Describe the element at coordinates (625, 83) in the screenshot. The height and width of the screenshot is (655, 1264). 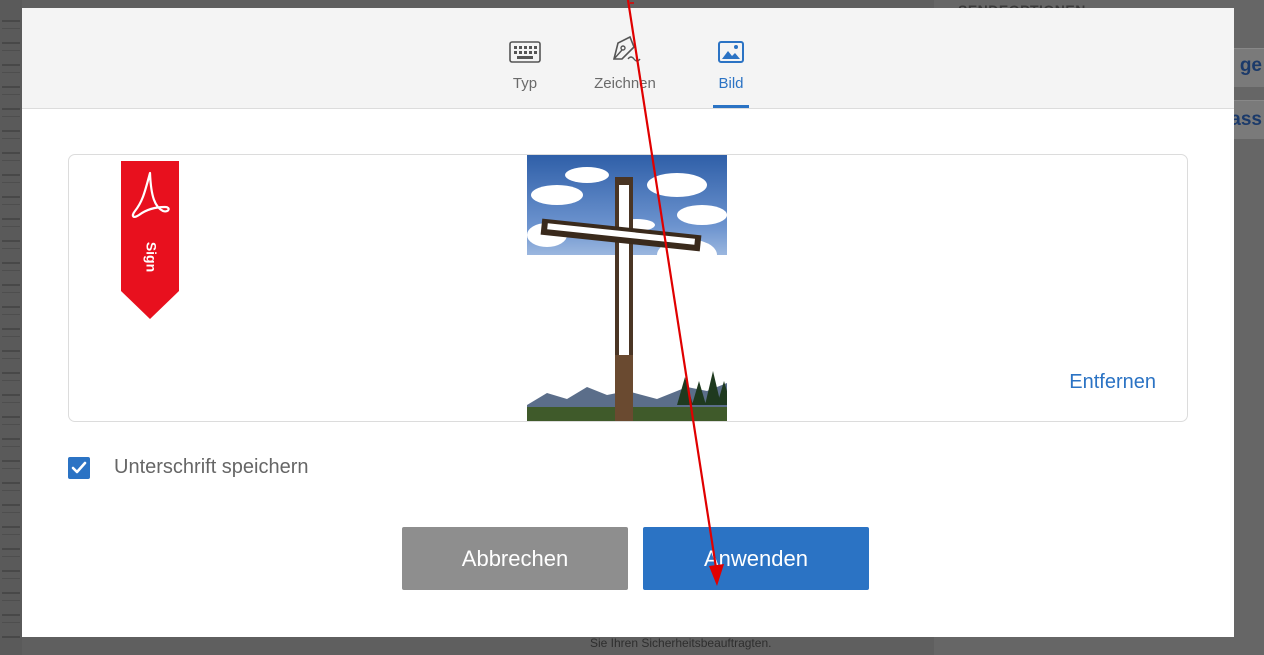
I see `tab-label: Zeichnen` at that location.